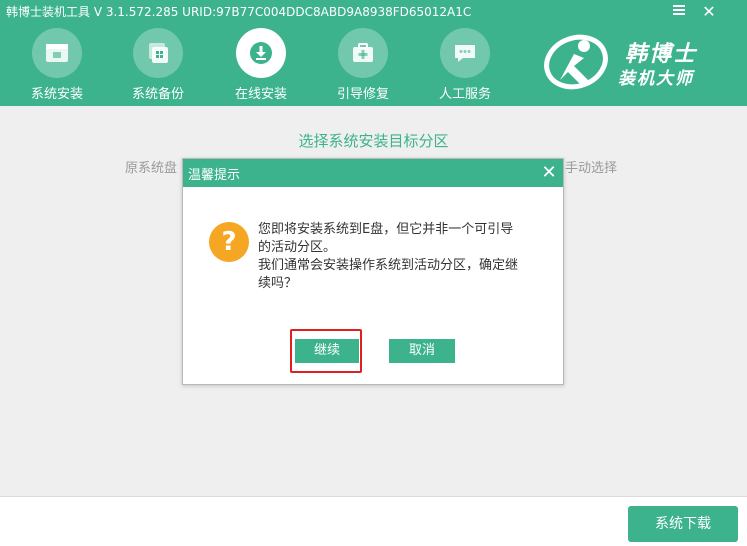  What do you see at coordinates (158, 53) in the screenshot?
I see `system-backup-icon` at bounding box center [158, 53].